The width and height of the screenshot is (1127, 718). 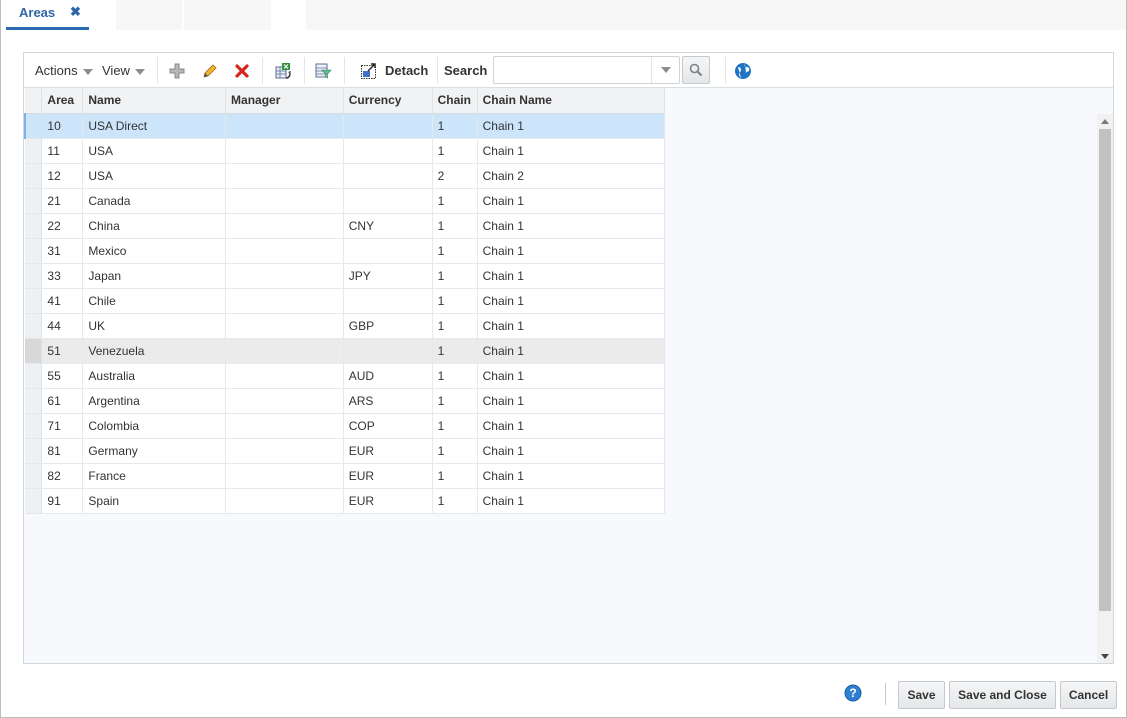 I want to click on table-row: 10 USA Direct 1 Chain 1, so click(x=345, y=126).